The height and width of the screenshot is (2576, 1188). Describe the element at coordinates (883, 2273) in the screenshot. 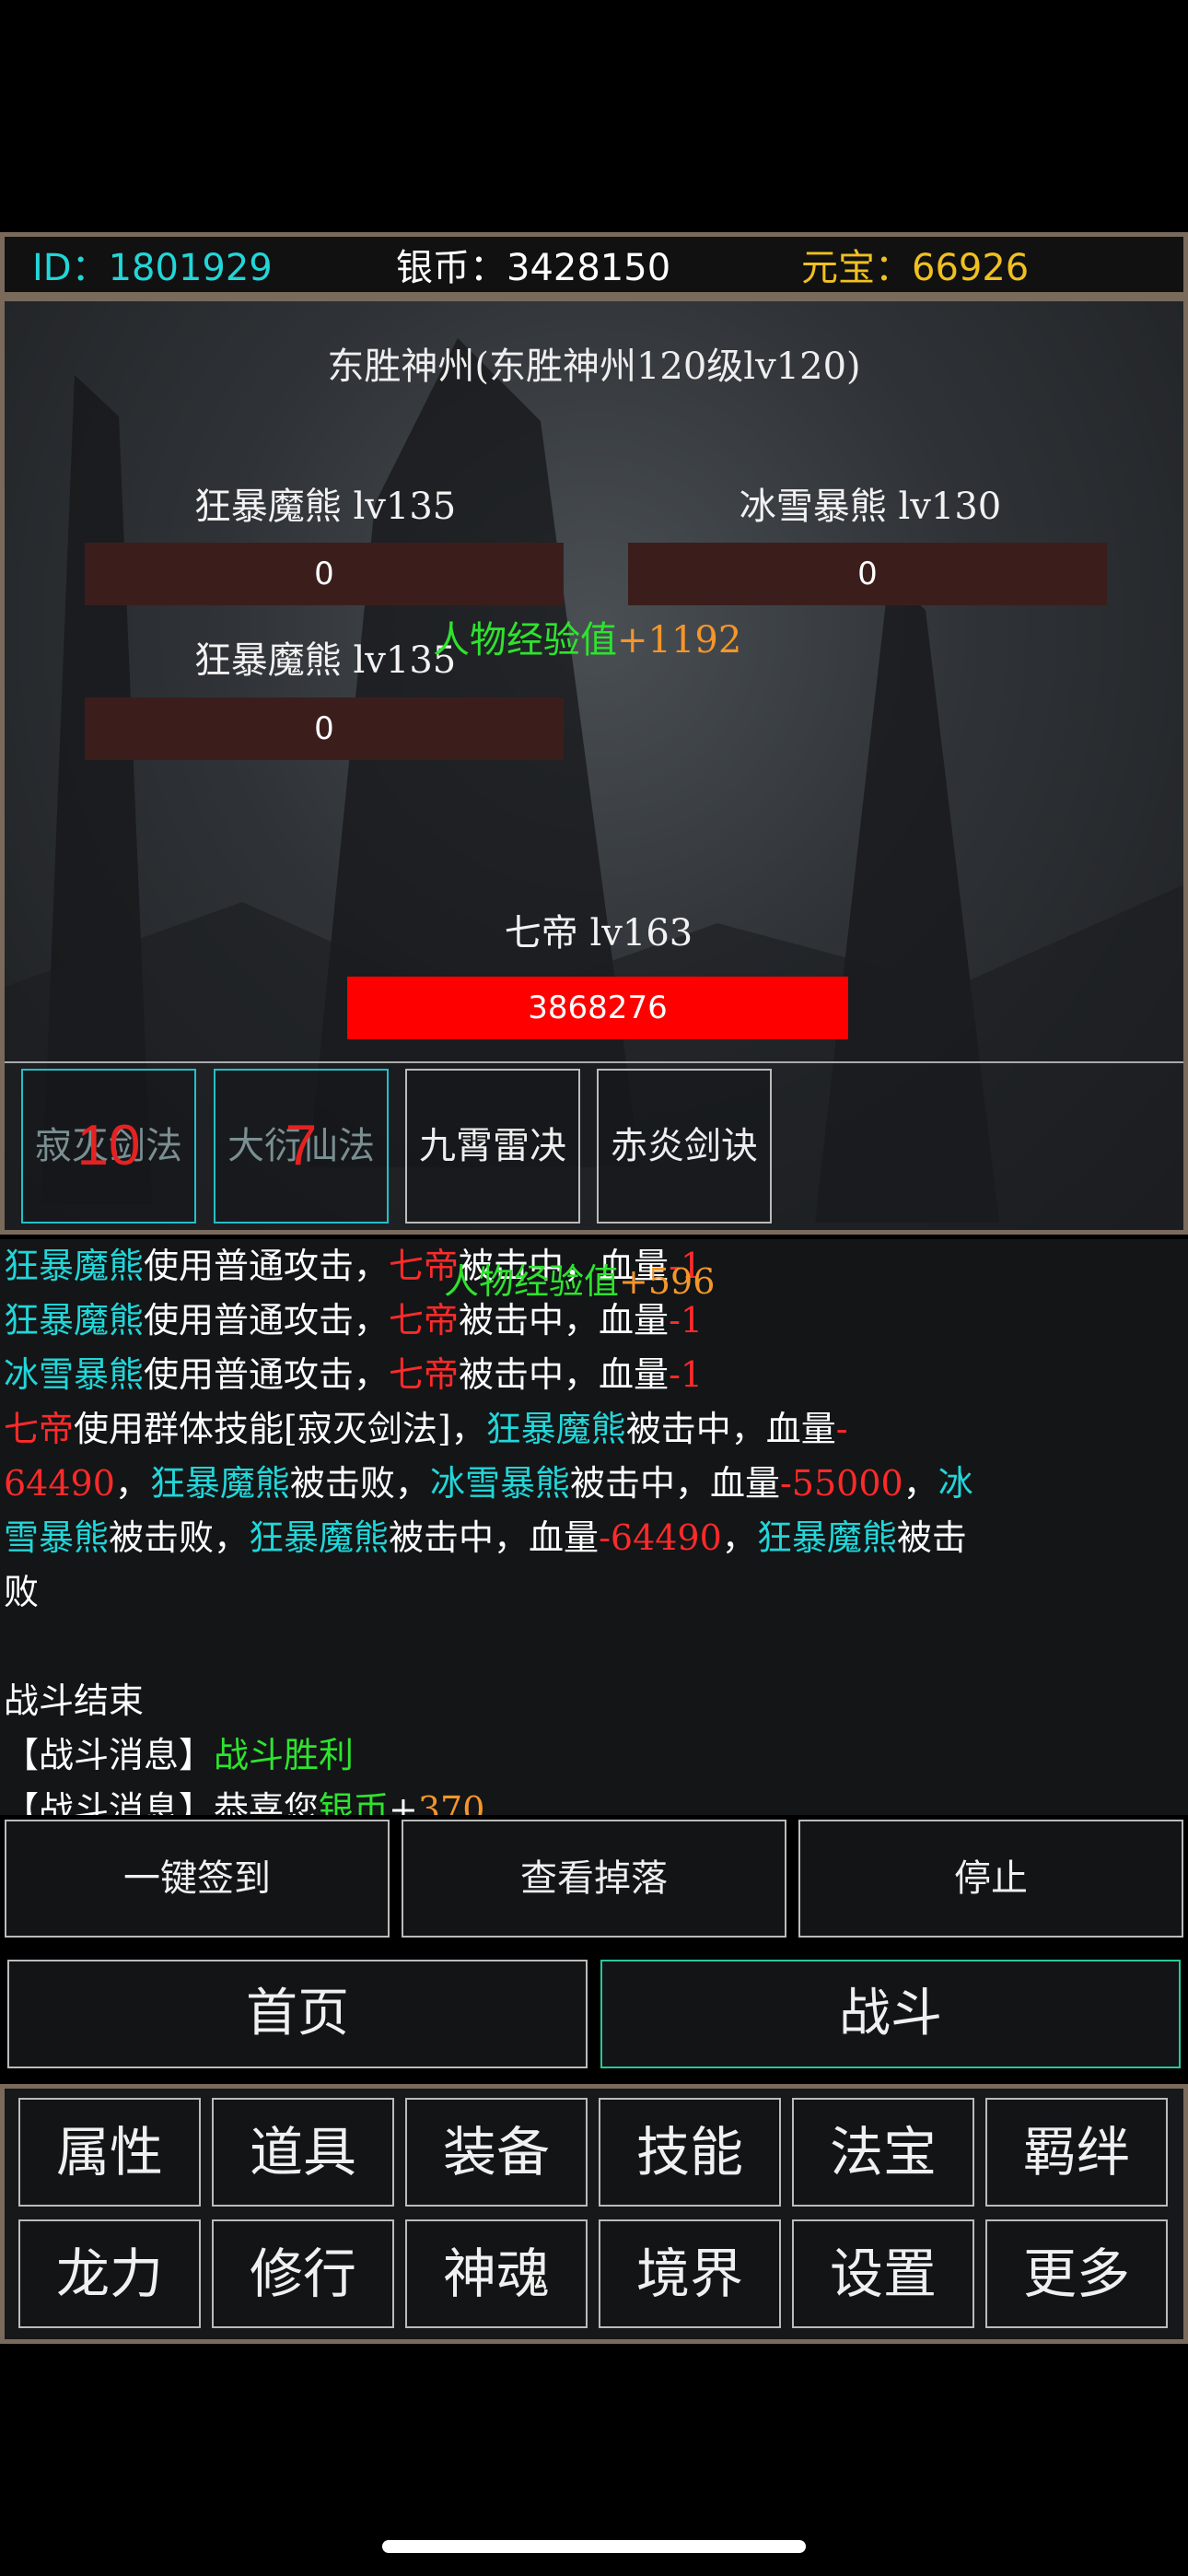

I see `menu-settings-button: 设置` at that location.